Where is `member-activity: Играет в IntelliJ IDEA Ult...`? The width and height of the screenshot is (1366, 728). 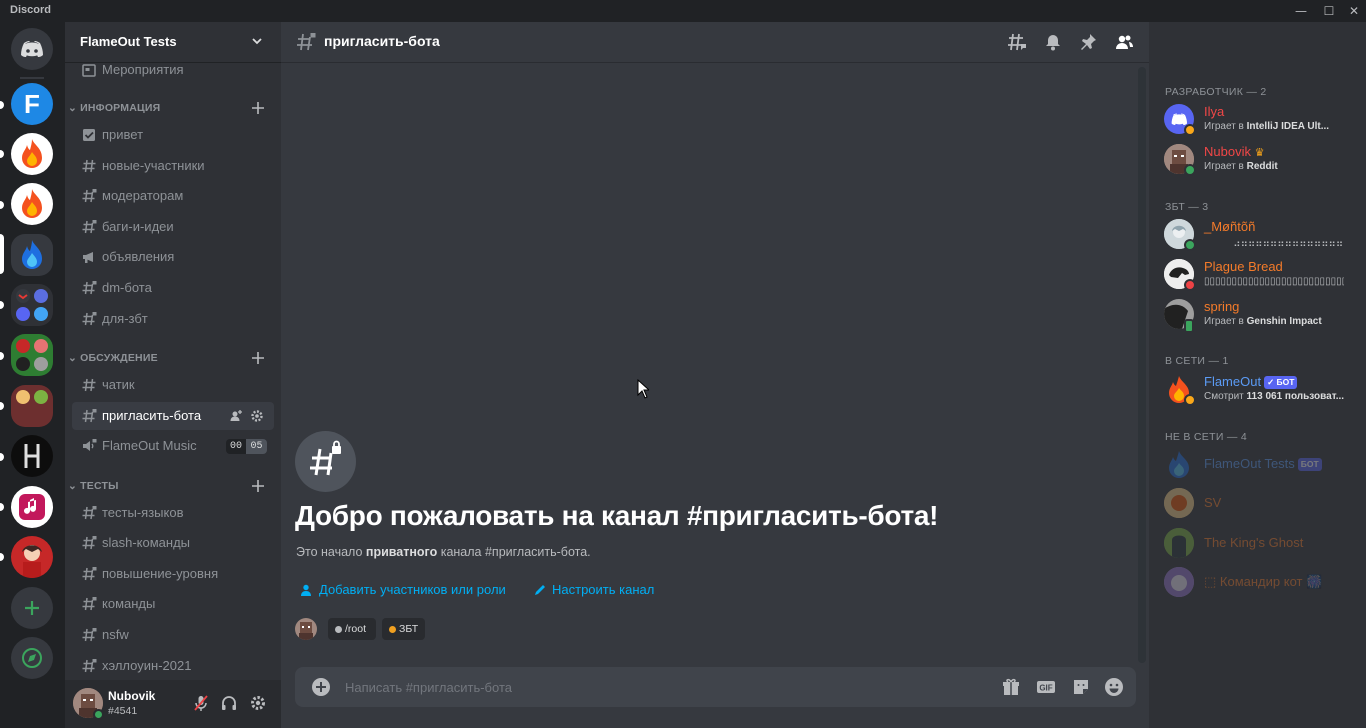 member-activity: Играет в IntelliJ IDEA Ult... is located at coordinates (1267, 126).